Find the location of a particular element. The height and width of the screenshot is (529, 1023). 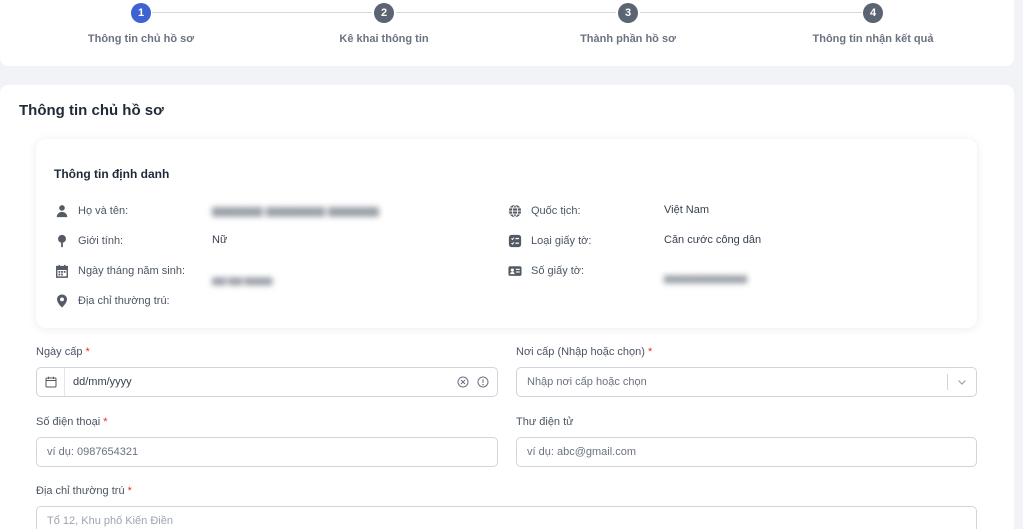

step-1: 1 Thông tin chủ hồ sơ is located at coordinates (141, 22).